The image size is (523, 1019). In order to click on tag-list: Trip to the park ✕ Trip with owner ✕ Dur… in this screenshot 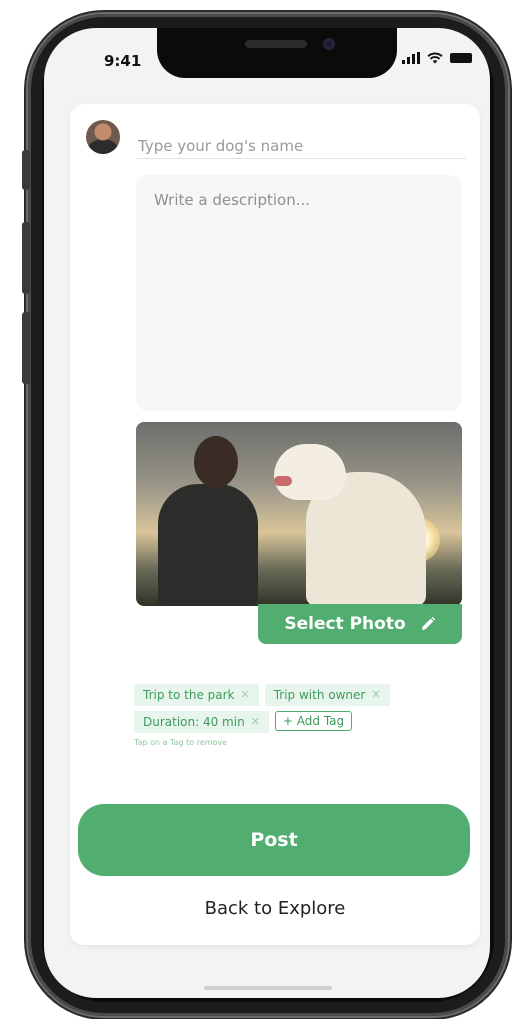, I will do `click(299, 715)`.